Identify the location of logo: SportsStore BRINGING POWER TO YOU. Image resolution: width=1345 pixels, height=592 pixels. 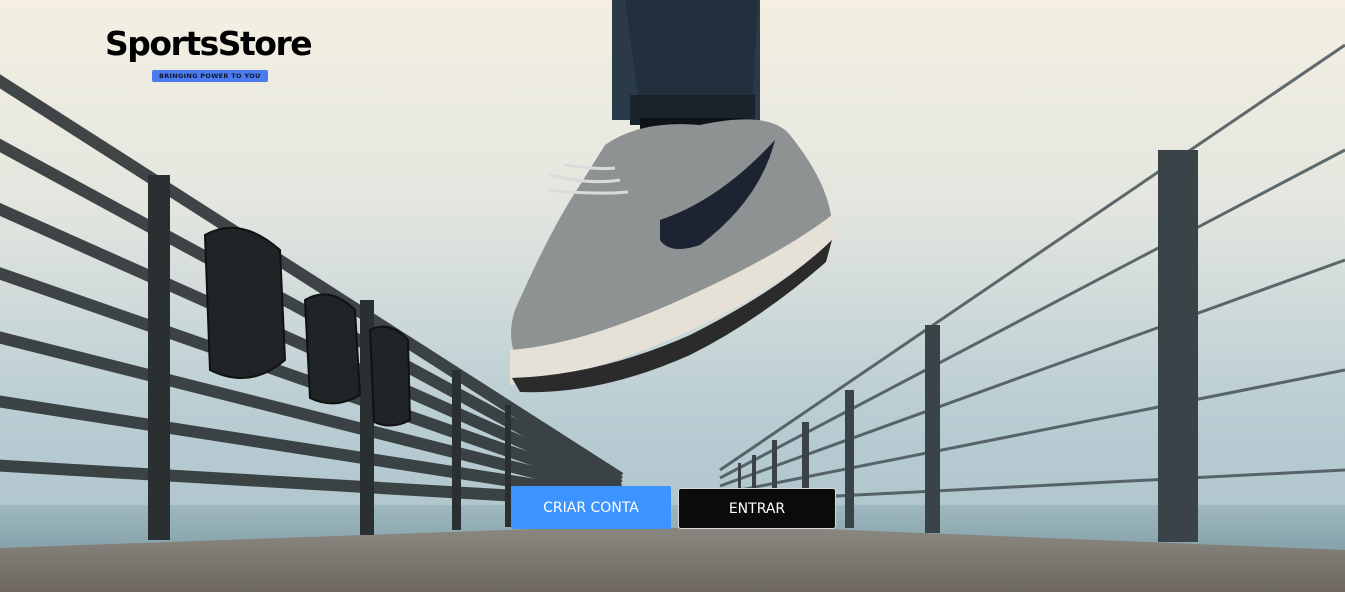
(210, 53).